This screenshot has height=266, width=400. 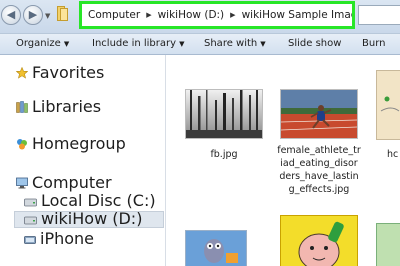 I want to click on breadcrumb-computer: Computer, so click(x=114, y=15).